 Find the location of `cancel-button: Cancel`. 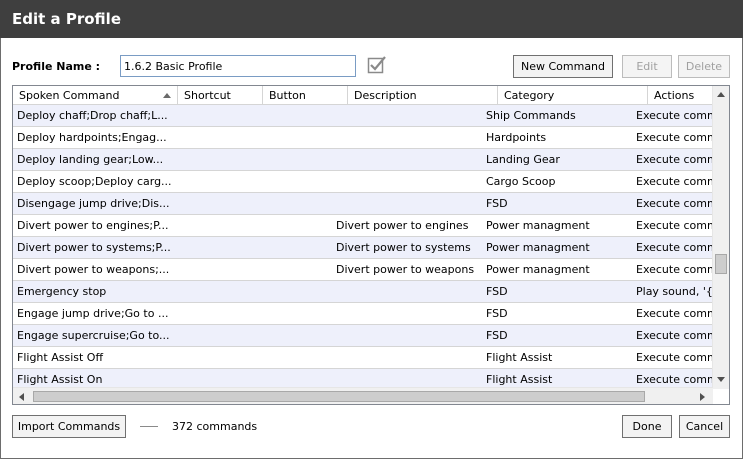

cancel-button: Cancel is located at coordinates (704, 426).